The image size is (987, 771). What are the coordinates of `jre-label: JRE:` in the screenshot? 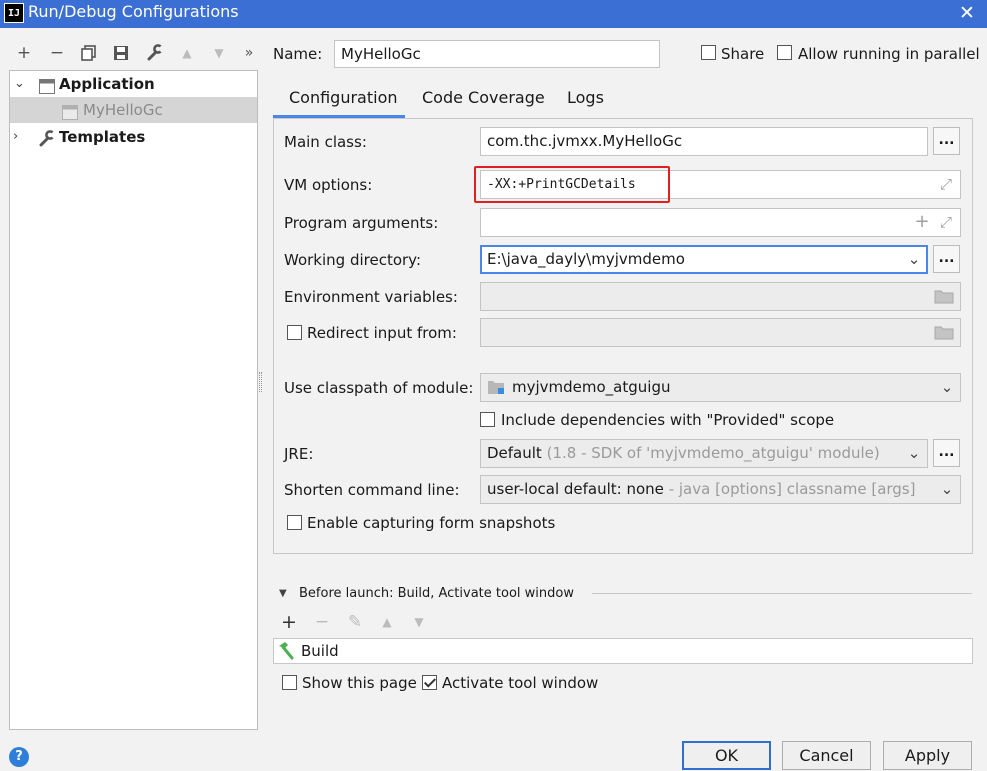 It's located at (299, 454).